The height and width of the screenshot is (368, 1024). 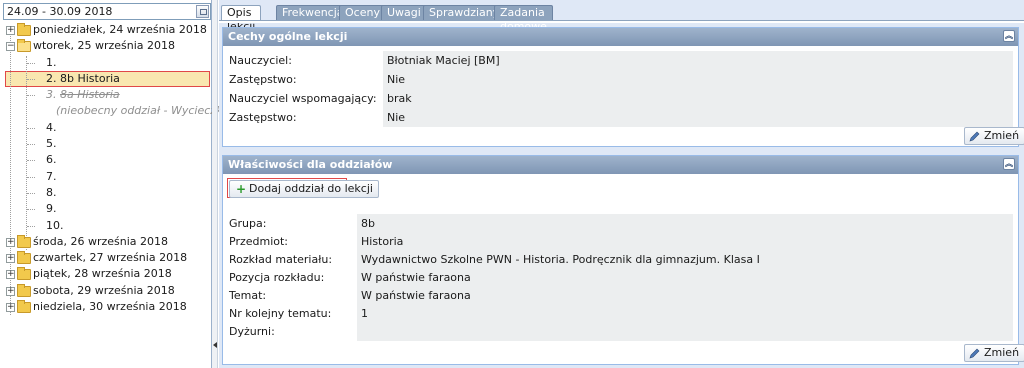 What do you see at coordinates (105, 160) in the screenshot?
I see `tree-lesson-item: 6.` at bounding box center [105, 160].